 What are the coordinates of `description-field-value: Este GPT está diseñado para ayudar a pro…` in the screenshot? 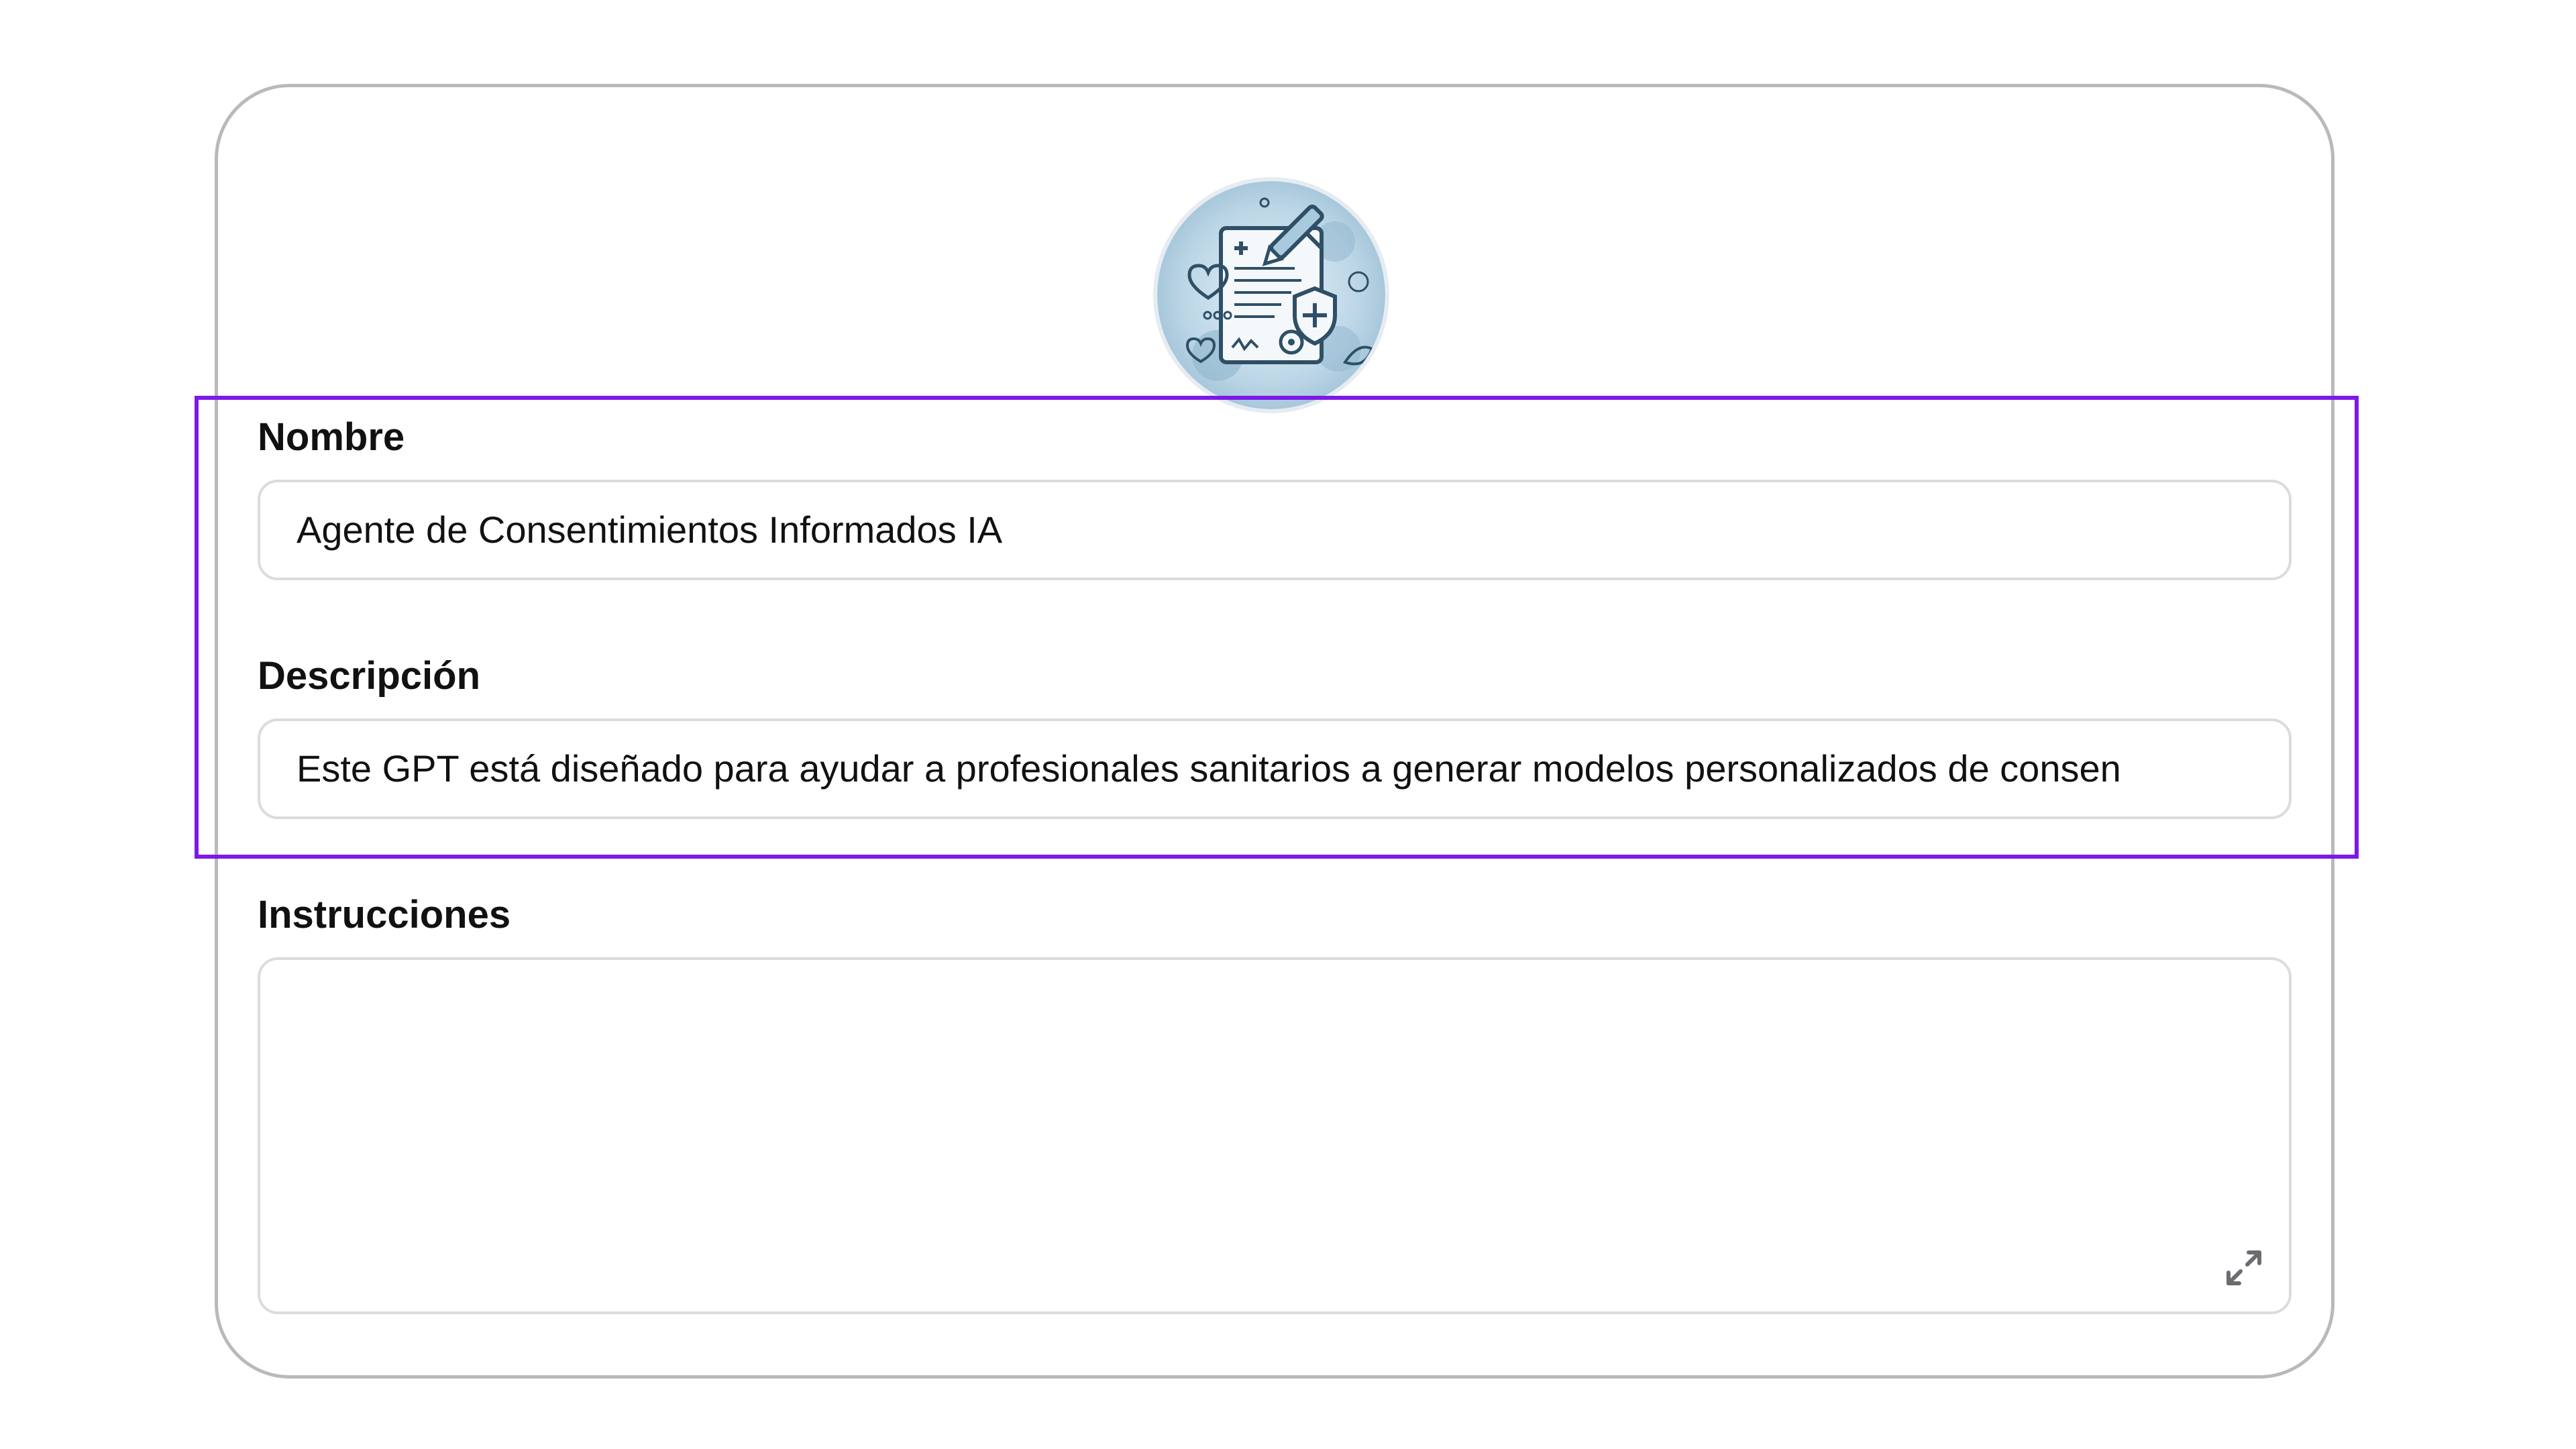 It's located at (1209, 768).